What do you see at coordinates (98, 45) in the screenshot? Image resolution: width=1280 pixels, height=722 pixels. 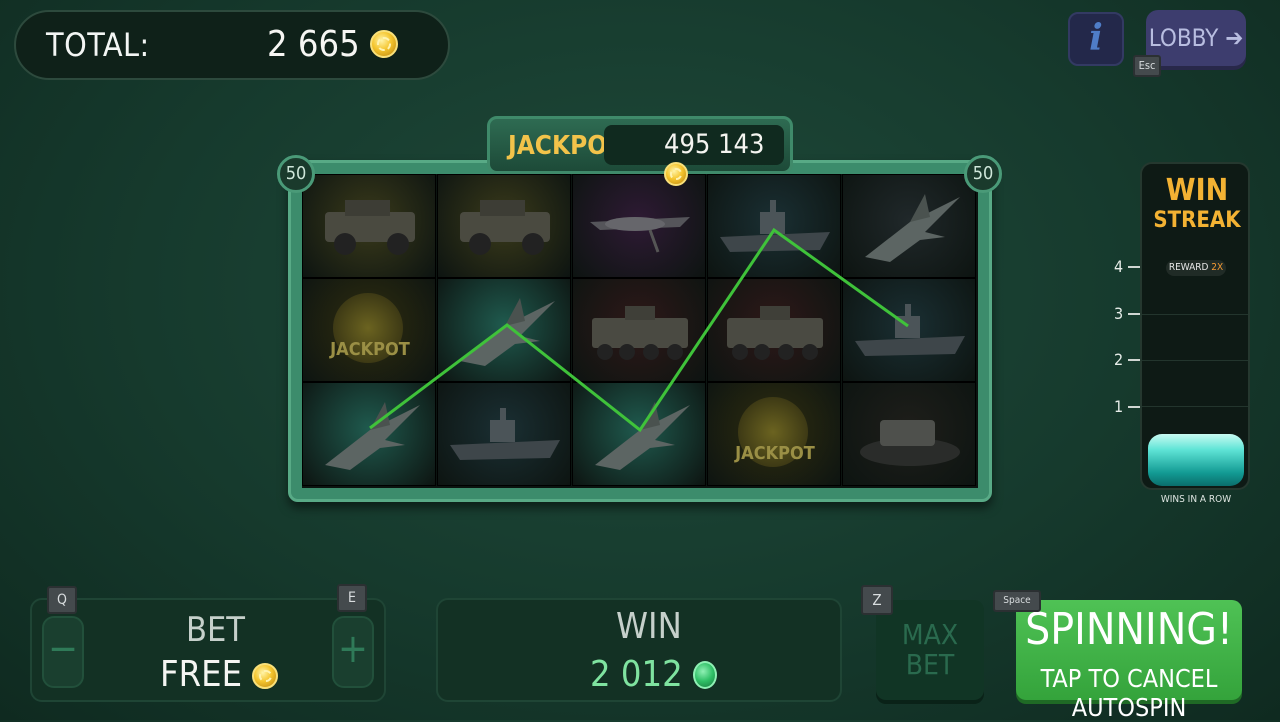 I see `total-label: TOTAL:` at bounding box center [98, 45].